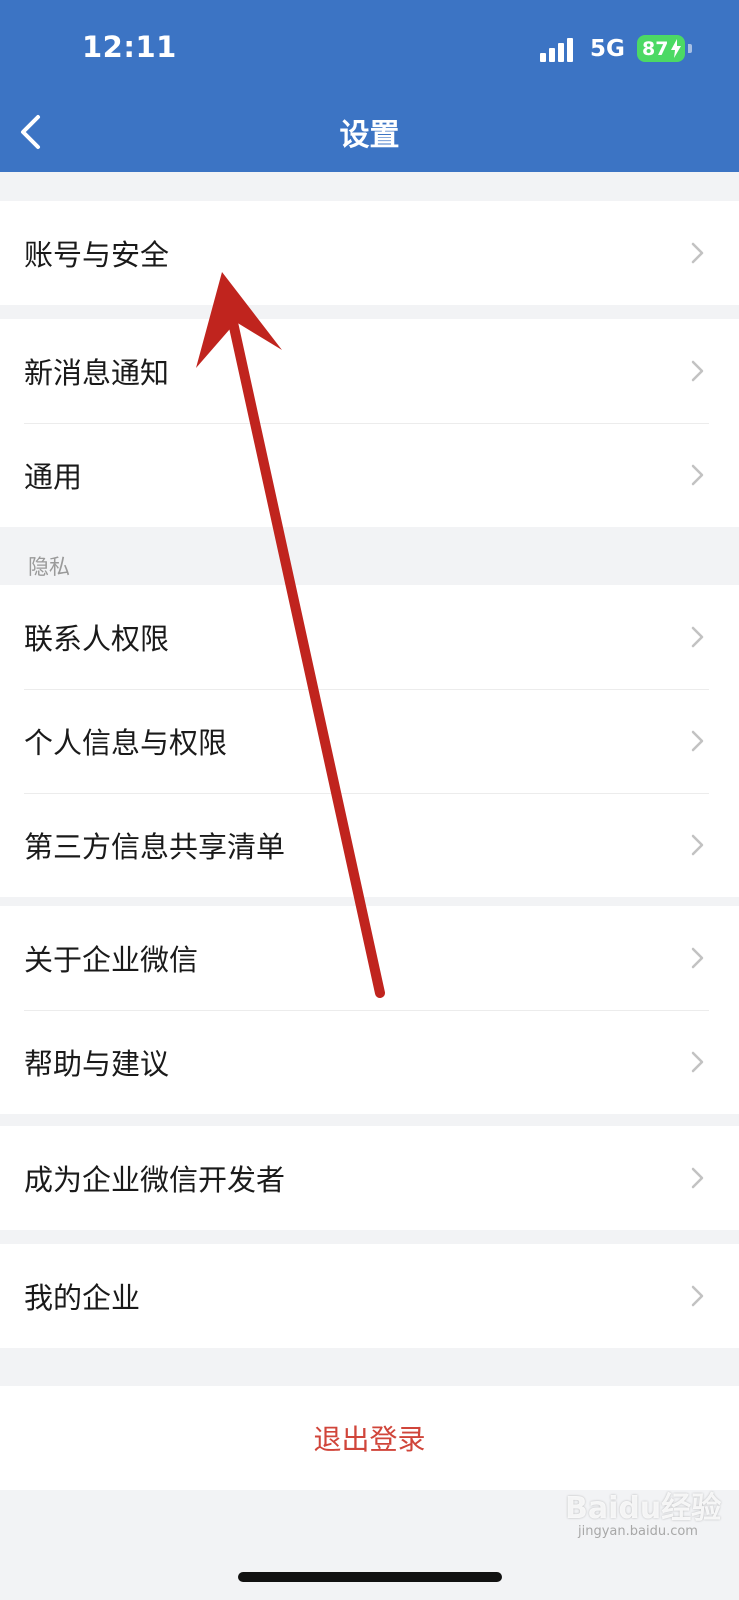 The width and height of the screenshot is (739, 1600). I want to click on settings-item-my-enterprise: 我的企业, so click(369, 1296).